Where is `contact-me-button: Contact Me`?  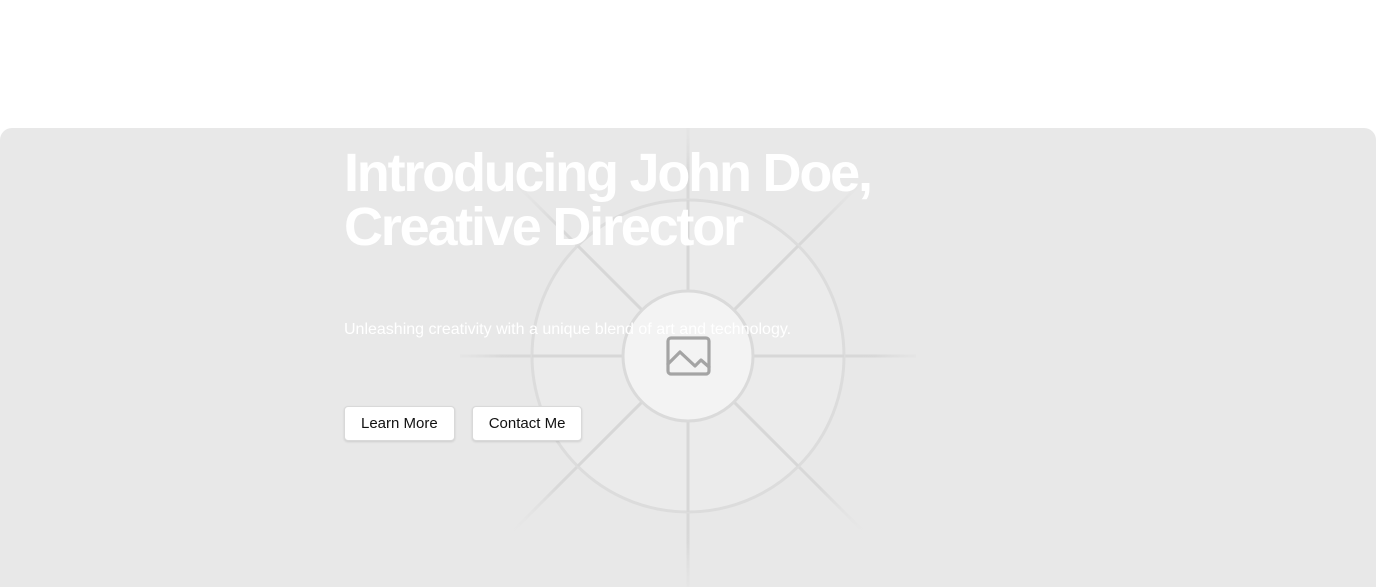 contact-me-button: Contact Me is located at coordinates (527, 423).